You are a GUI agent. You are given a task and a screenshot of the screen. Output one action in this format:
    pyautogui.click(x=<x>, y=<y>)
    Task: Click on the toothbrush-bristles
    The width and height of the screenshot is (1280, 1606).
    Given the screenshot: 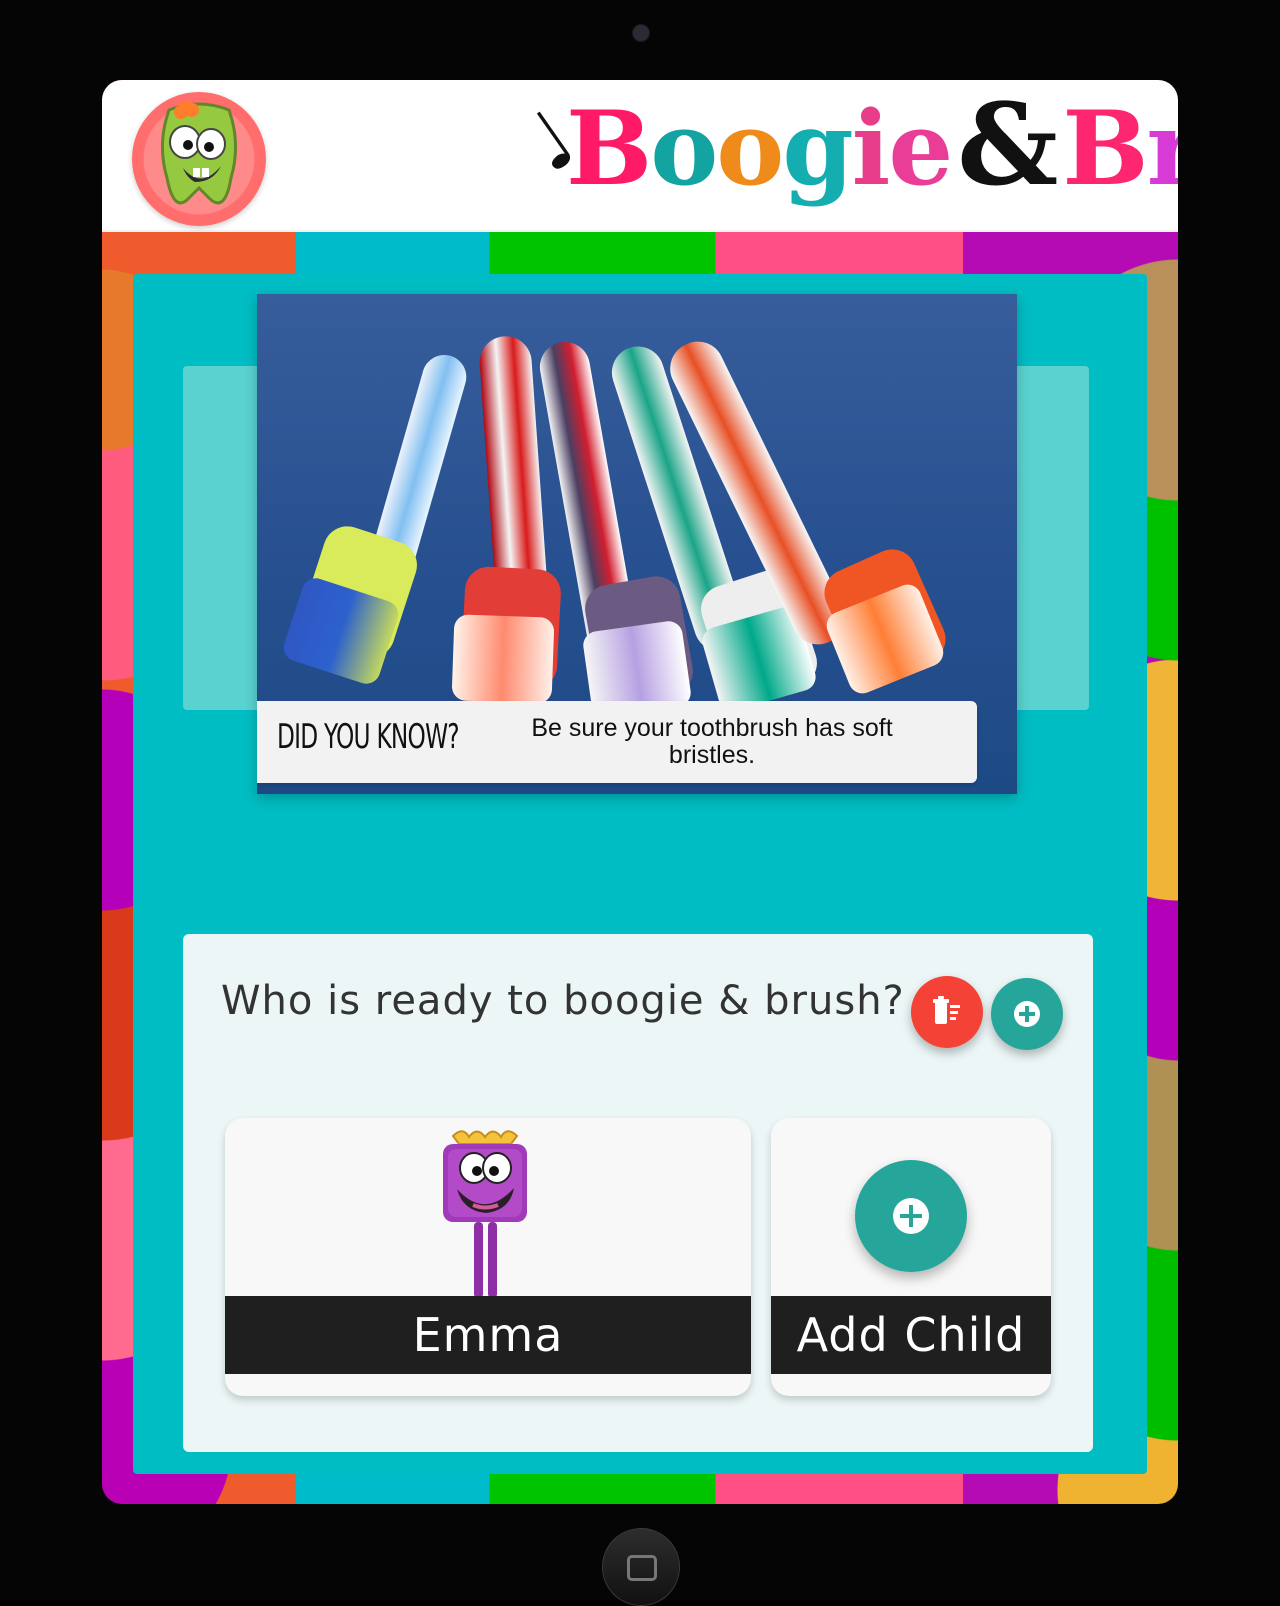 What is the action you would take?
    pyautogui.click(x=503, y=659)
    